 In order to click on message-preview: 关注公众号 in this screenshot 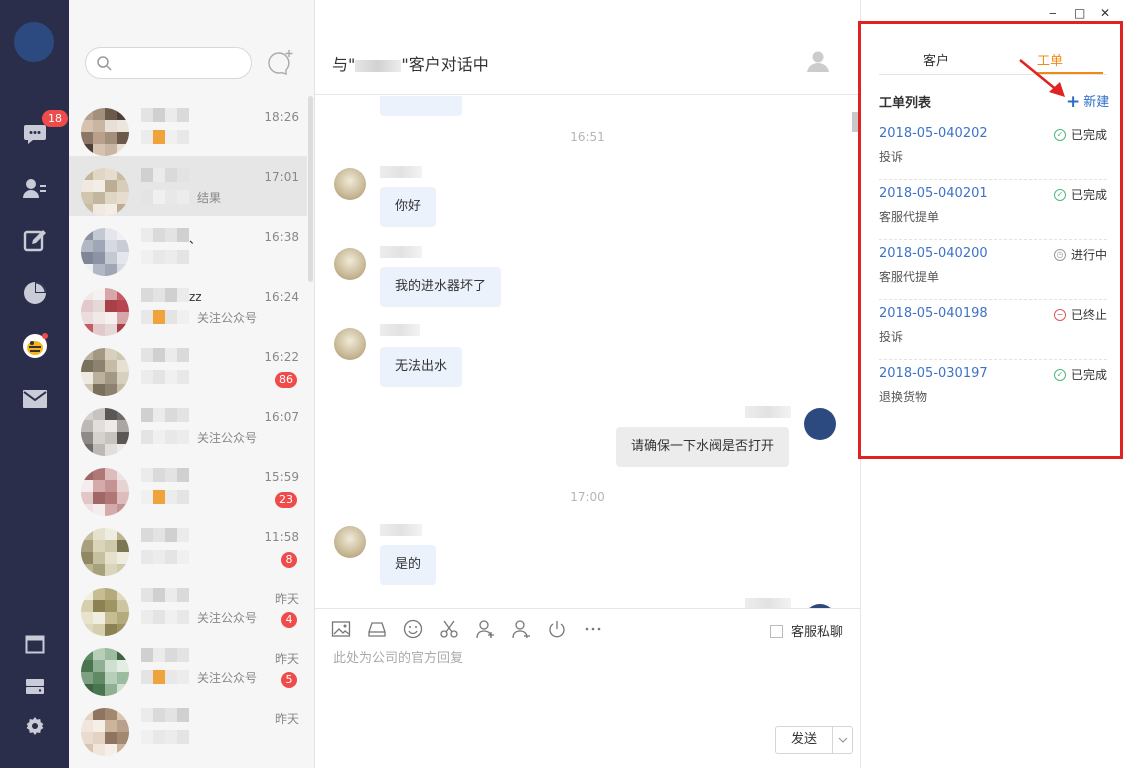, I will do `click(227, 678)`.